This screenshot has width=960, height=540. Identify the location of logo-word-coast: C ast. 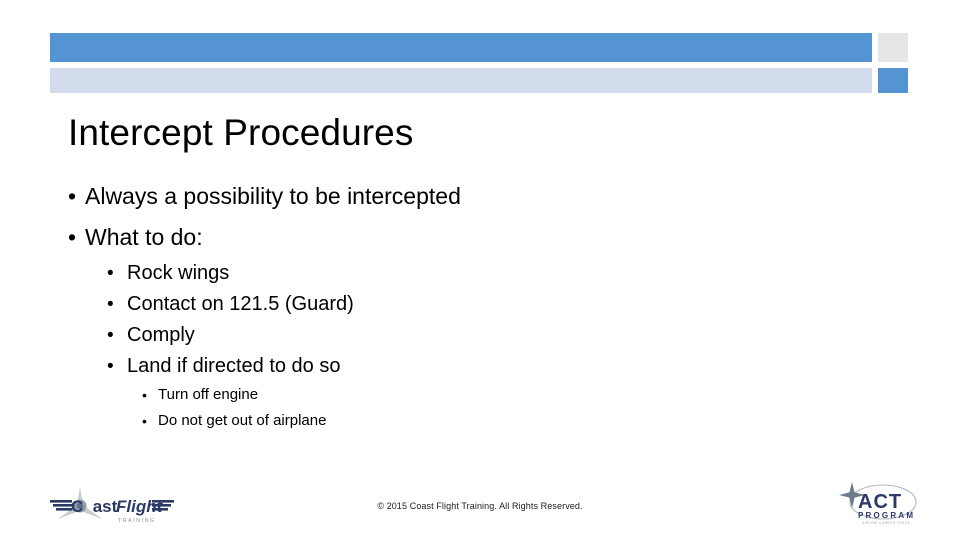
(94, 506).